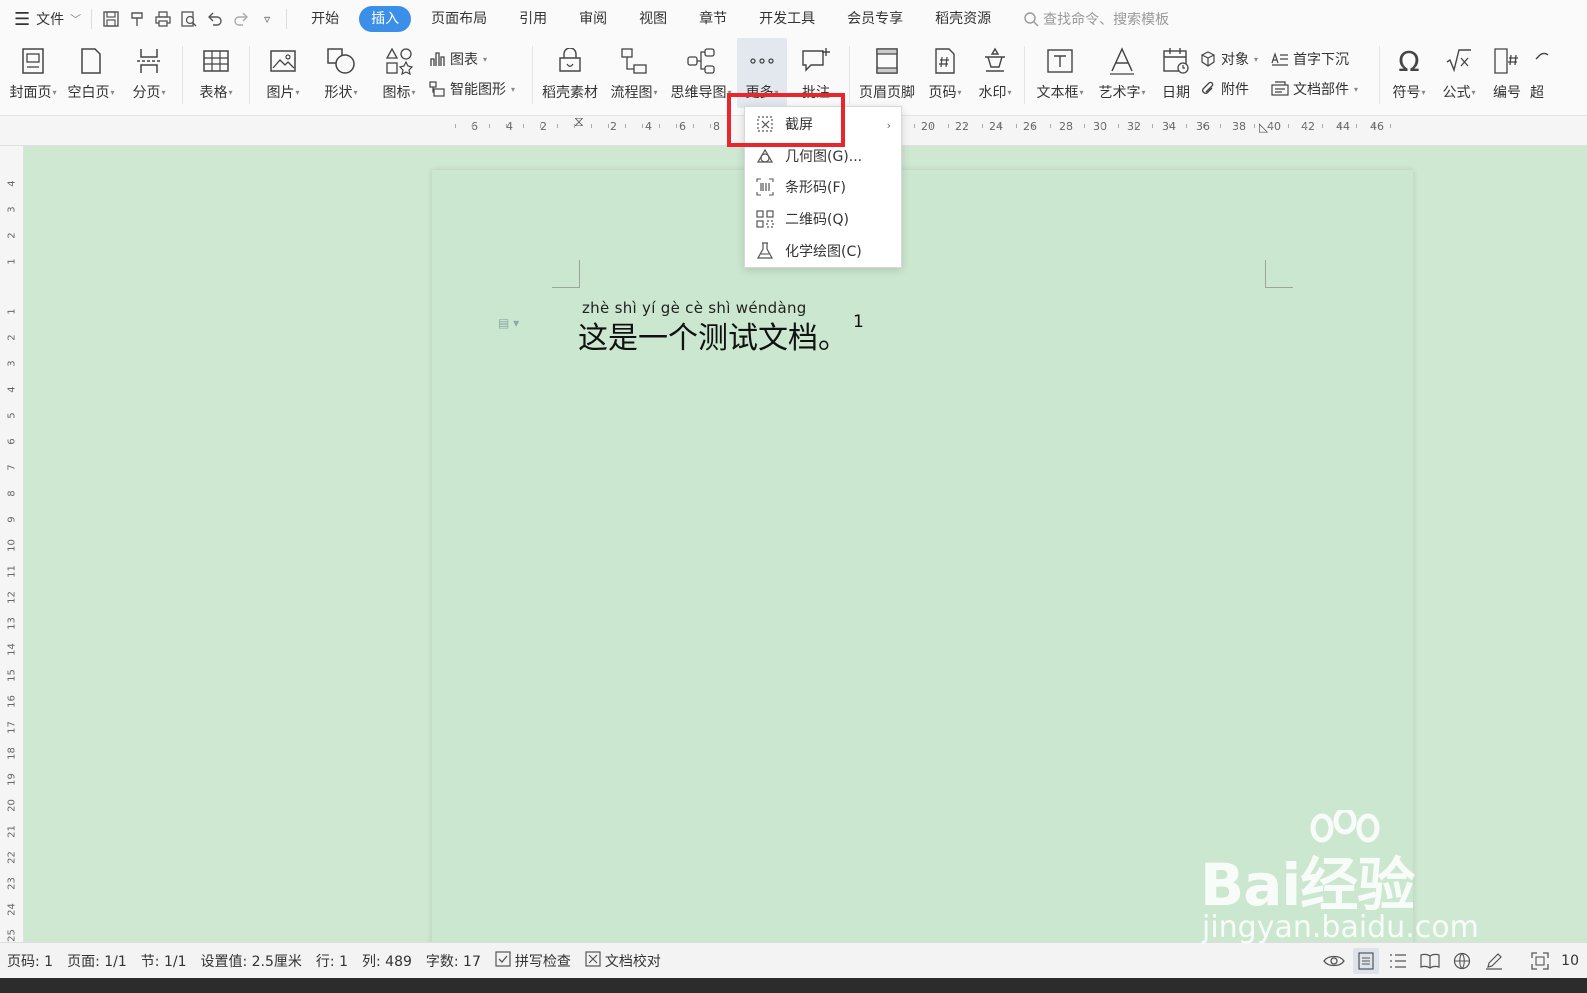 This screenshot has width=1587, height=993. I want to click on flowchart-button: 流程图 ▾, so click(634, 73).